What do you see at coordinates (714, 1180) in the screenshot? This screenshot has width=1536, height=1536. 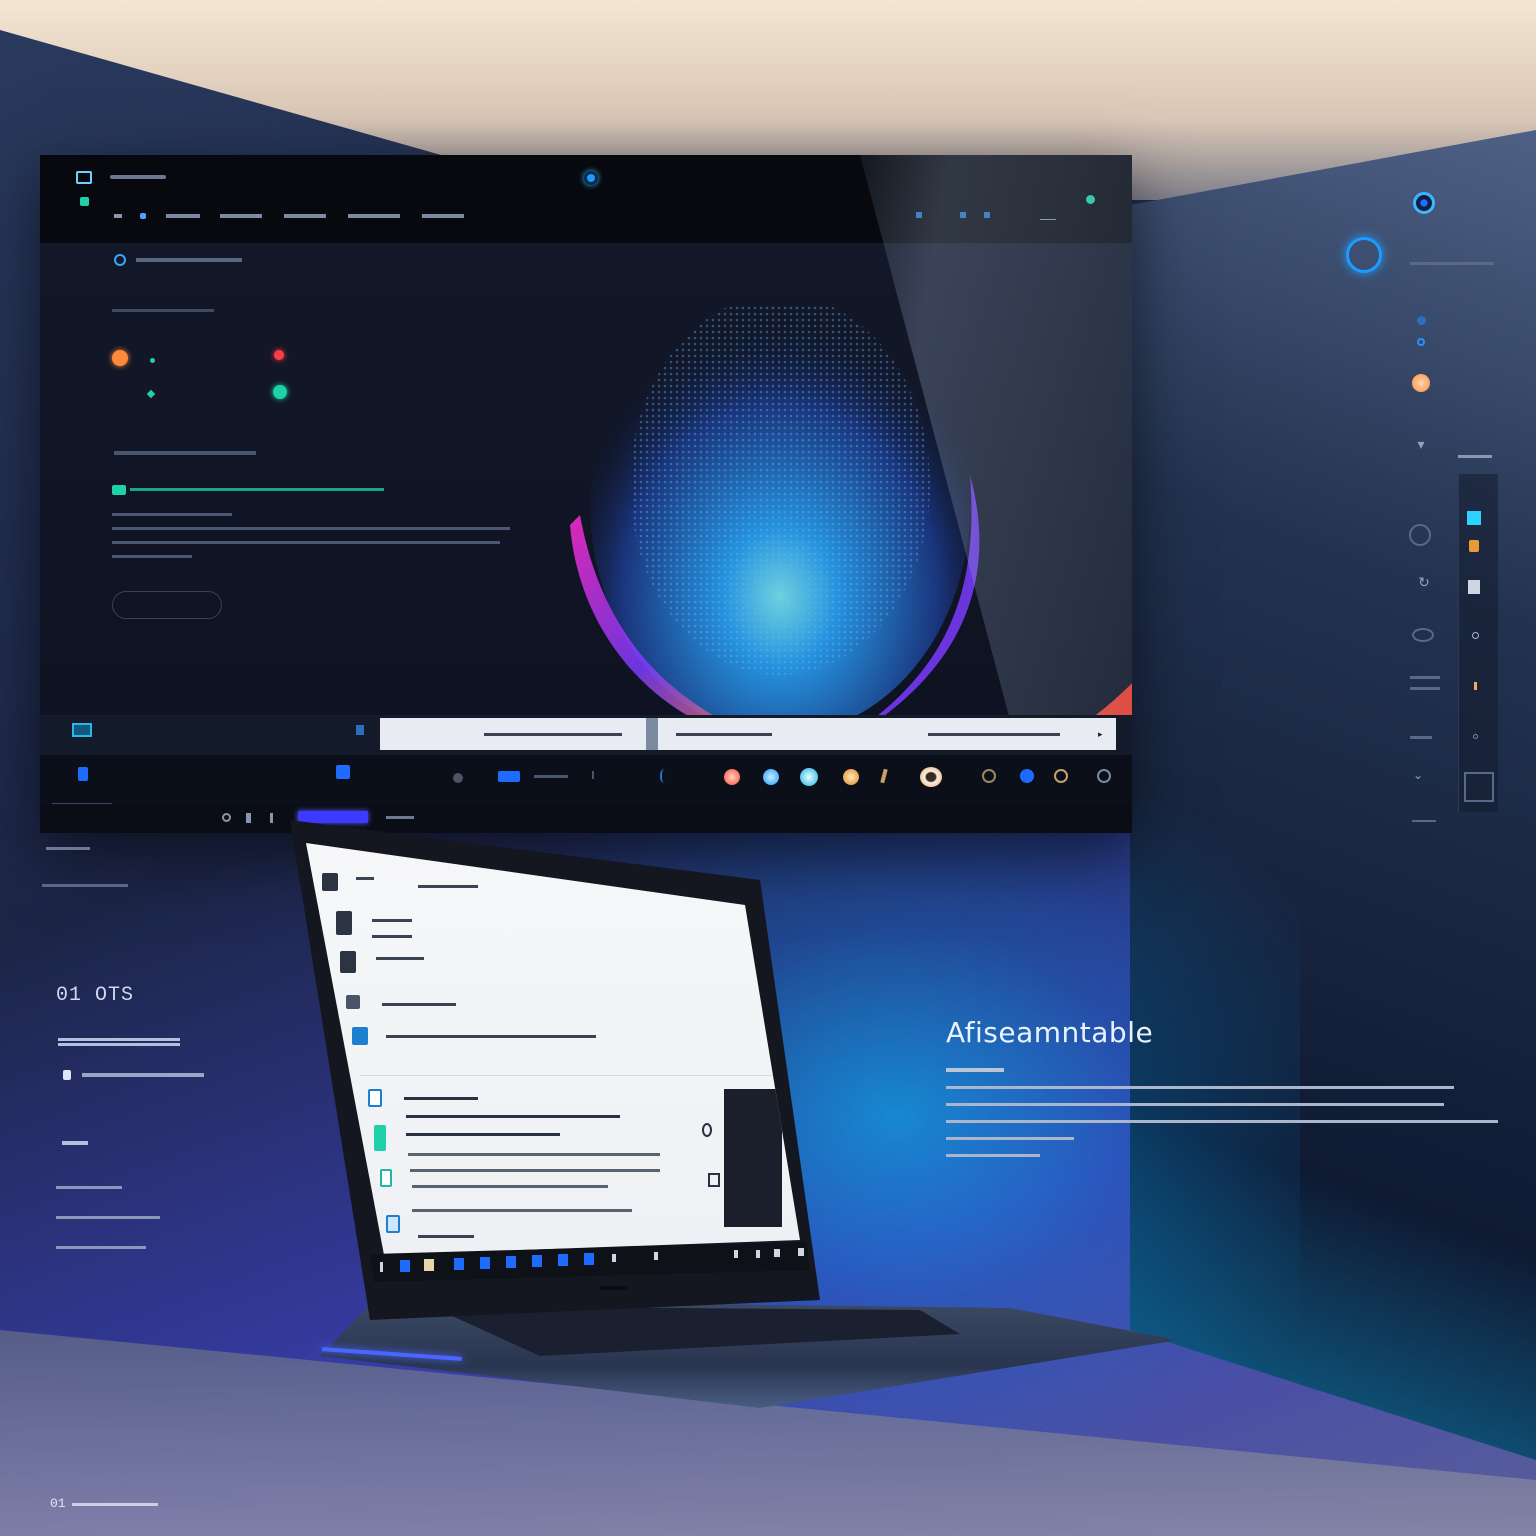 I see `ls-panel-trash-icon` at bounding box center [714, 1180].